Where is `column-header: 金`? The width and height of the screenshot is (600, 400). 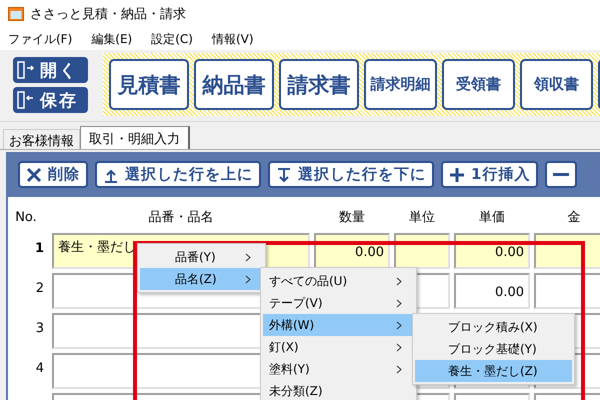 column-header: 金 is located at coordinates (574, 217).